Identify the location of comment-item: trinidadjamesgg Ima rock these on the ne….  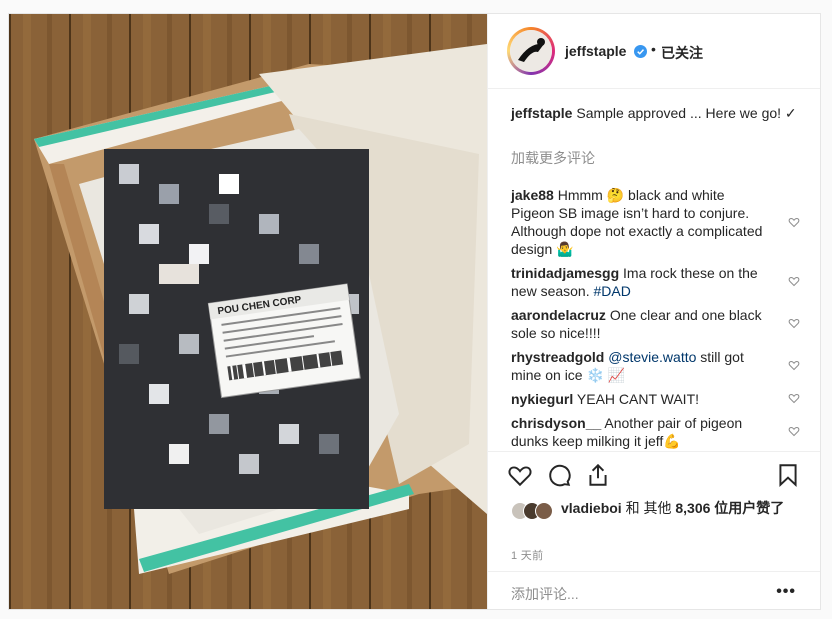
(641, 282).